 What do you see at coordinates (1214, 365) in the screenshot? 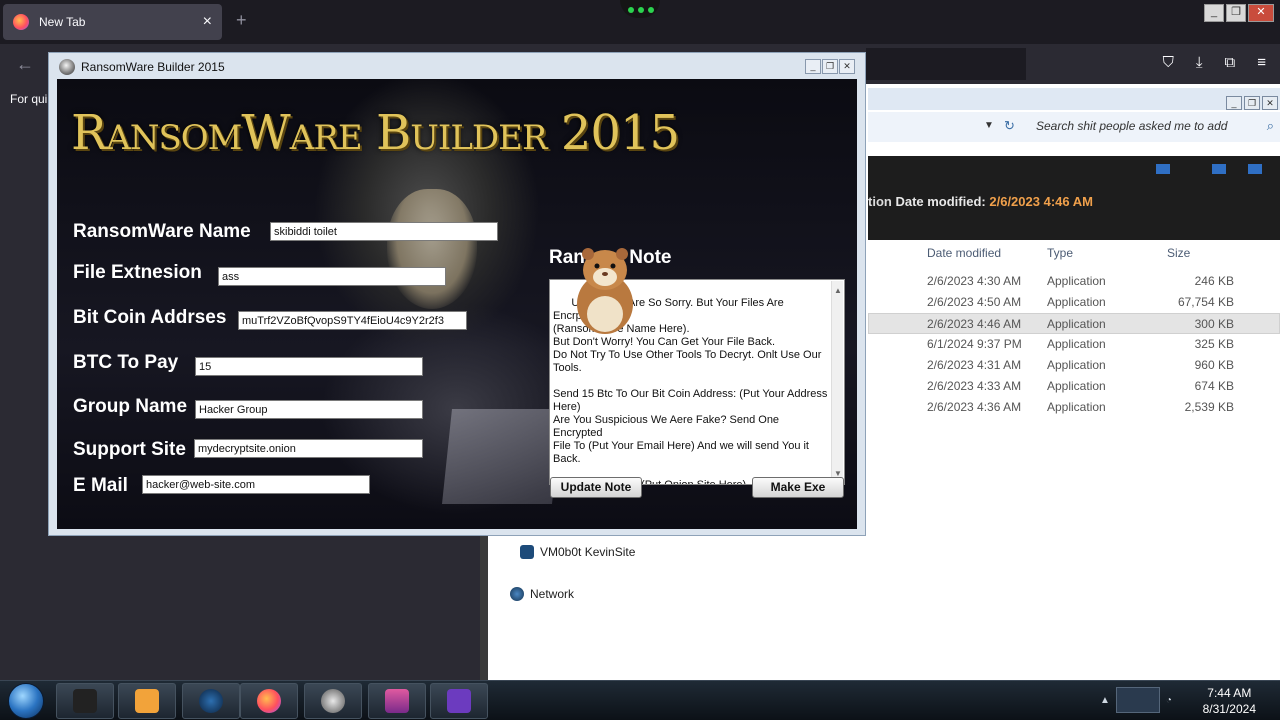
I see `file-size: 960 KB` at bounding box center [1214, 365].